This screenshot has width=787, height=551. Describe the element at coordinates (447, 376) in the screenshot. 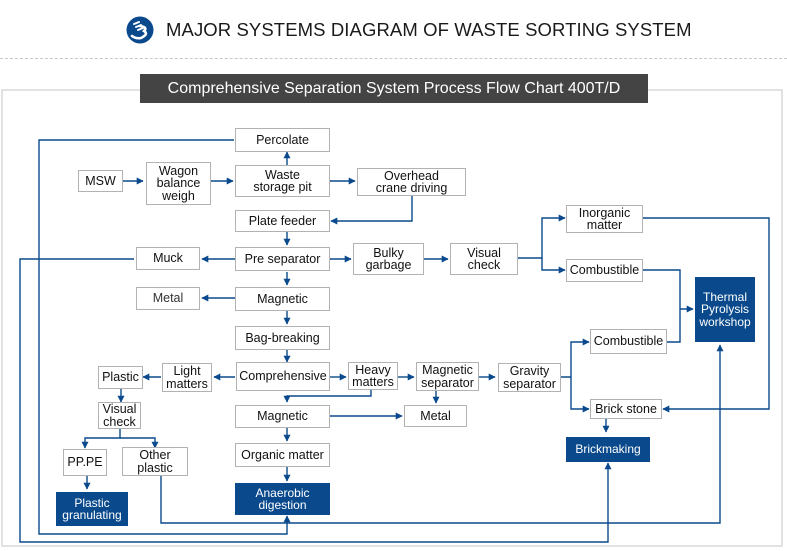

I see `node-magnetic-separator: Magnetic separator` at that location.